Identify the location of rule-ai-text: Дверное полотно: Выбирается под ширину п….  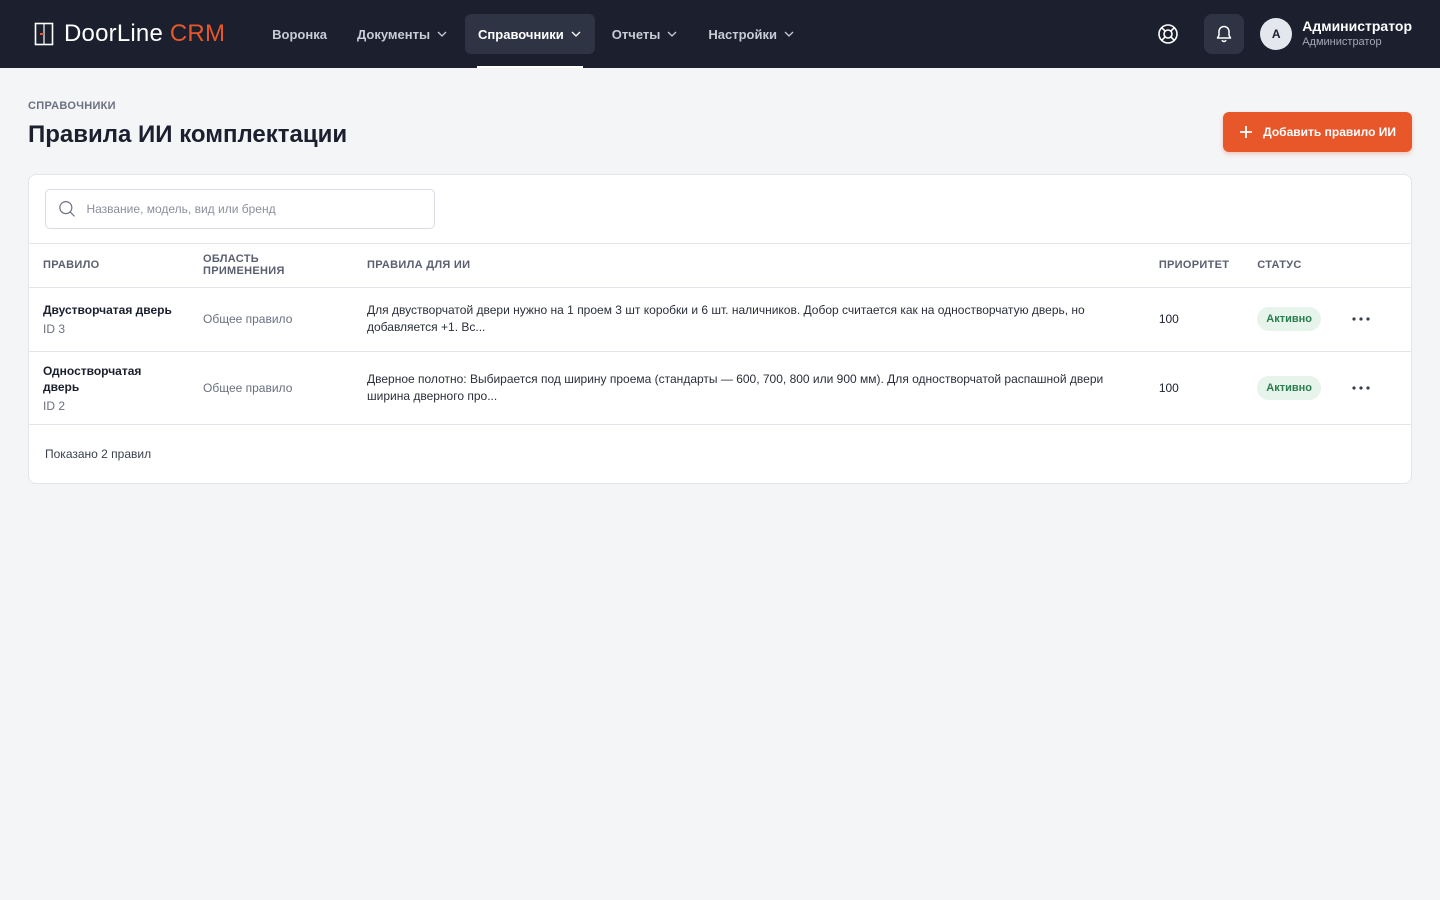
(749, 388).